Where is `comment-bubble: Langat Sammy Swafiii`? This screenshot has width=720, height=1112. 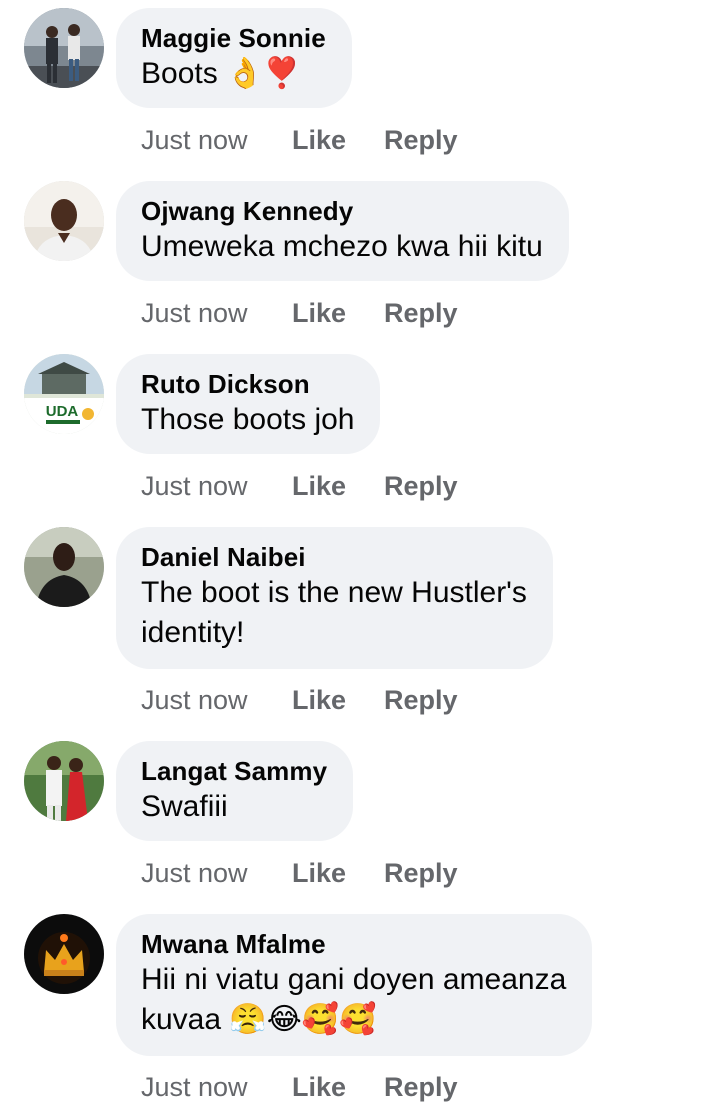 comment-bubble: Langat Sammy Swafiii is located at coordinates (235, 791).